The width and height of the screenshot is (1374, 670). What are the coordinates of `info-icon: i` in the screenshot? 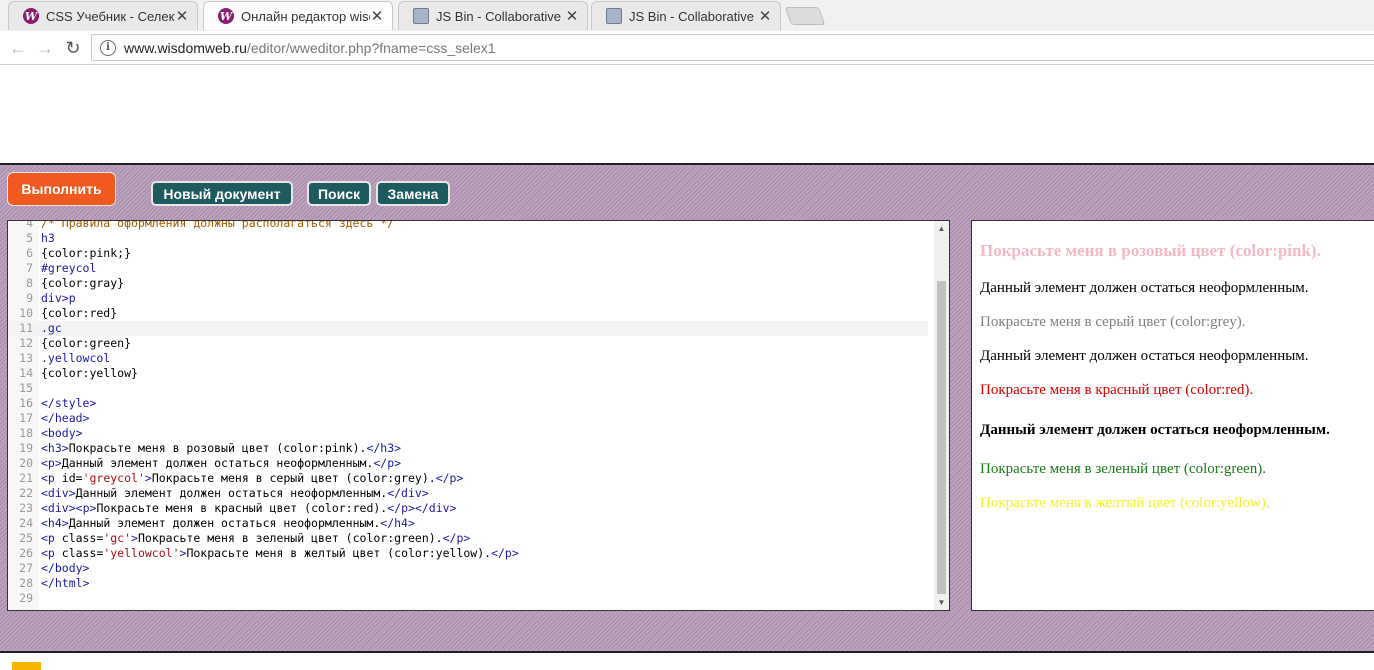 It's located at (108, 47).